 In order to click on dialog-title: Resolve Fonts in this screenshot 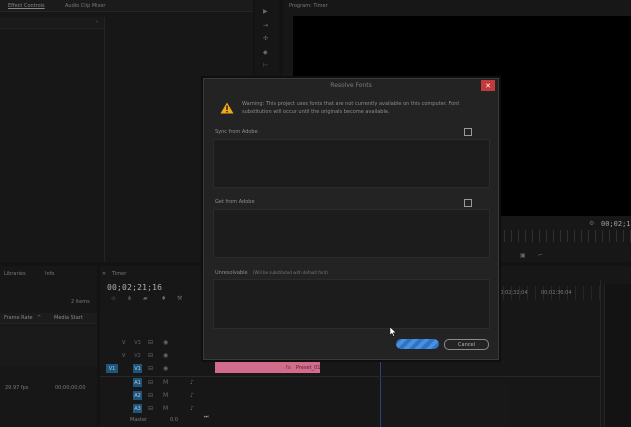, I will do `click(351, 85)`.